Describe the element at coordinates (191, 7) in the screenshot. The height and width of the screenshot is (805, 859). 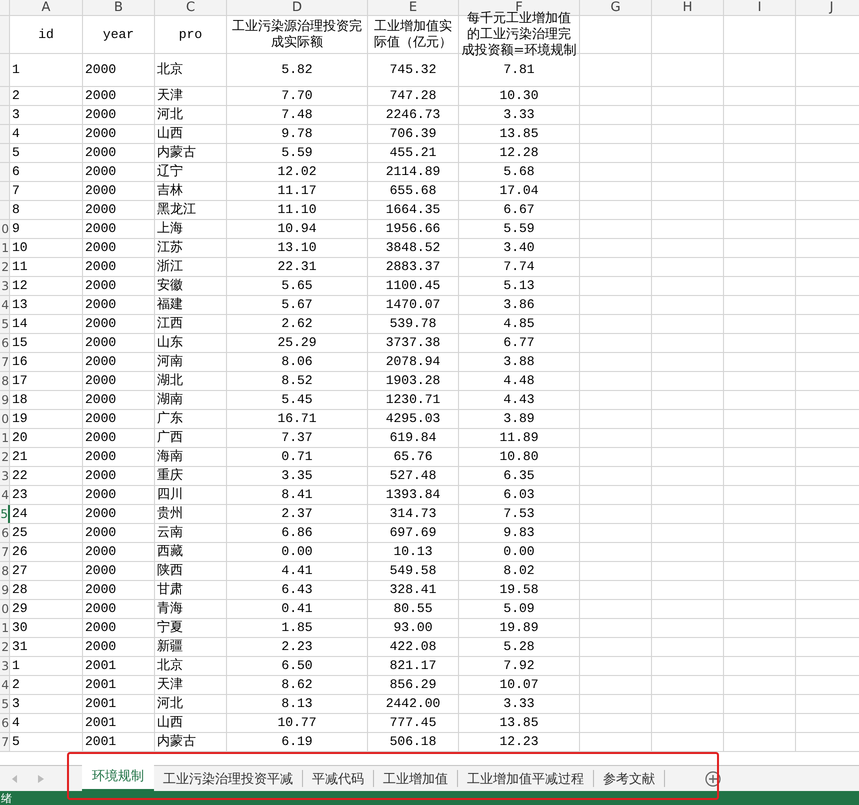
I see `column-letter-header: C` at that location.